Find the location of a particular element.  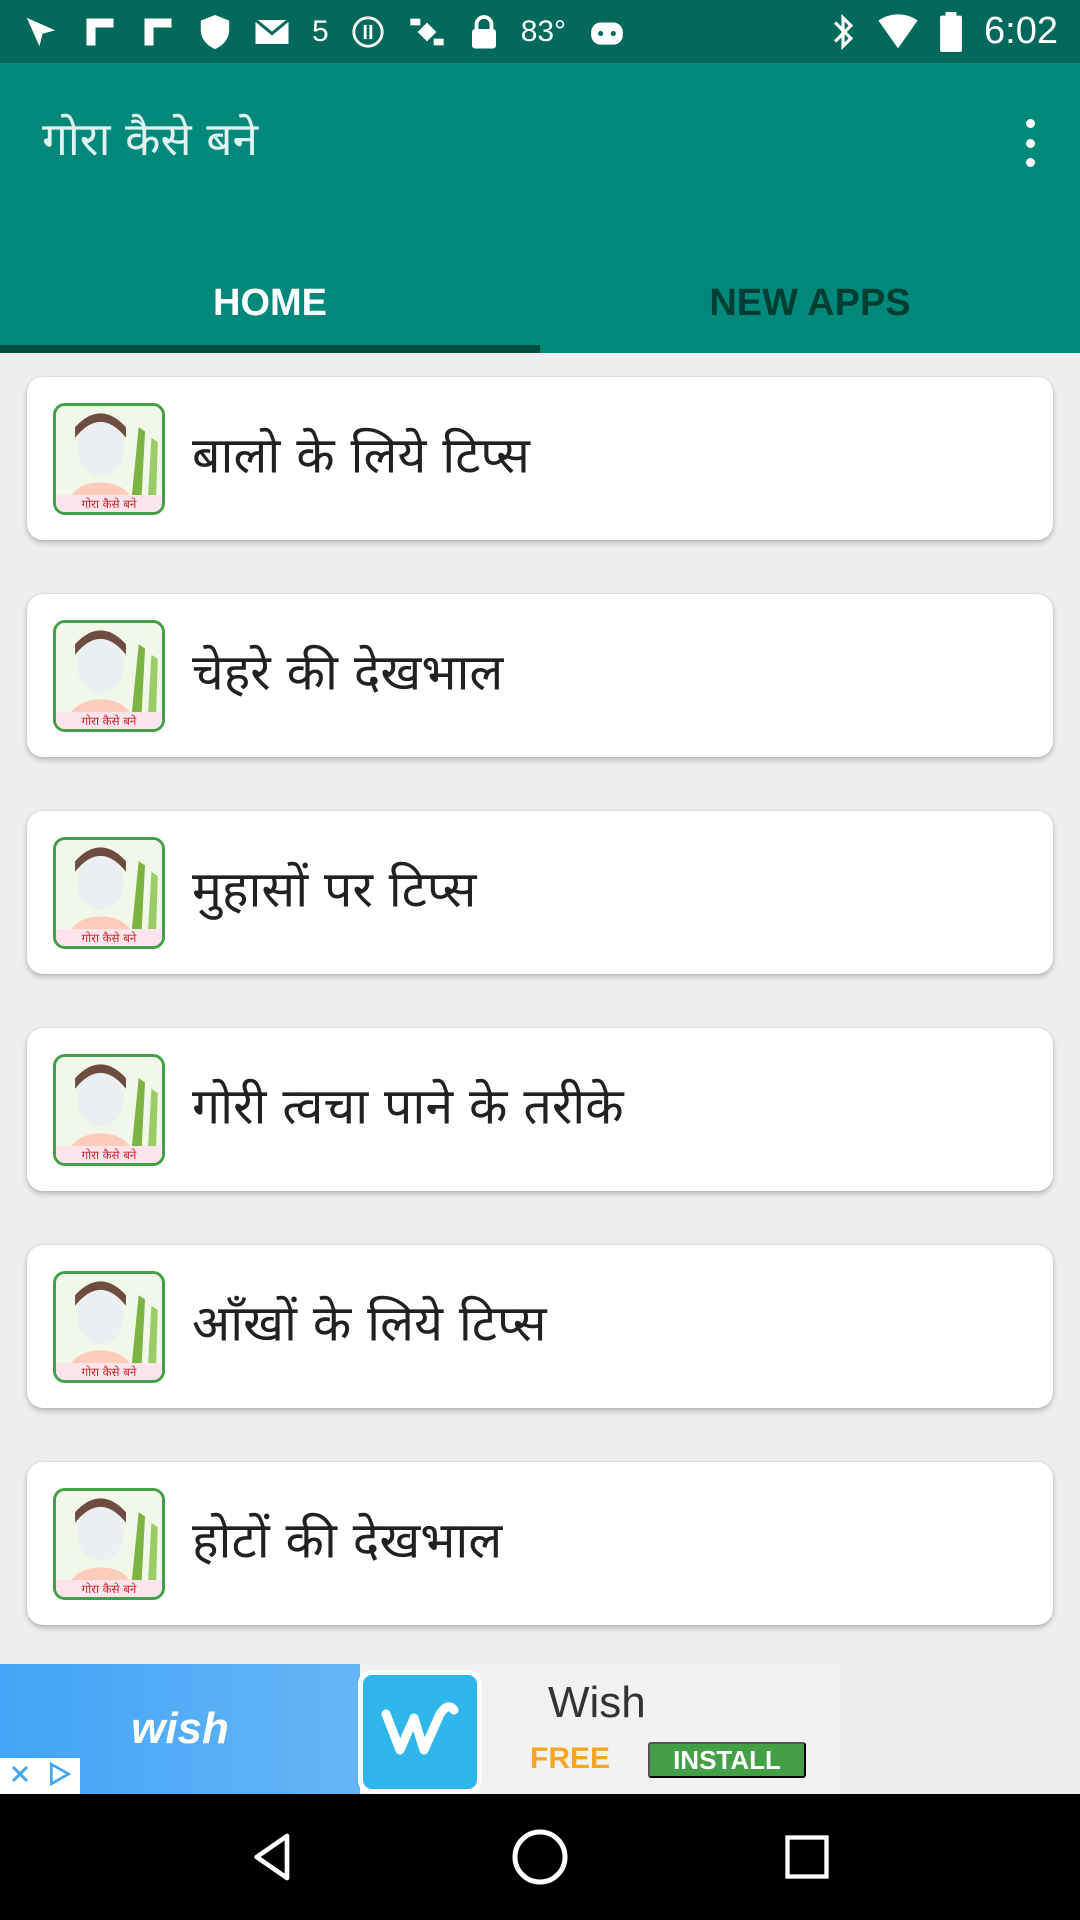

android-icon is located at coordinates (607, 32).